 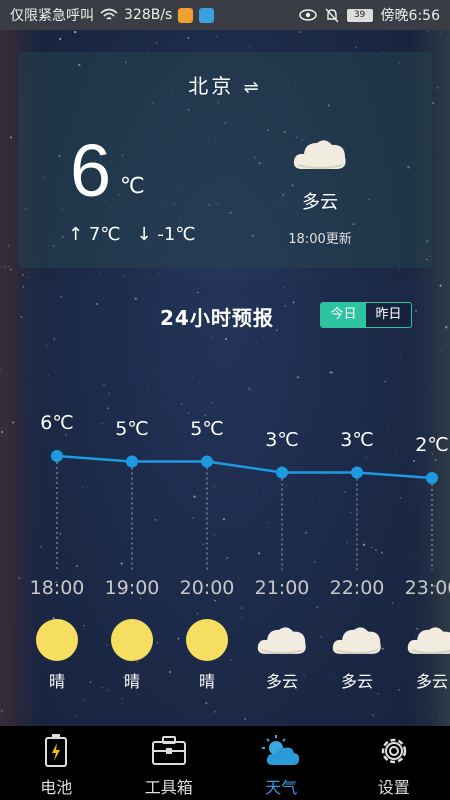 What do you see at coordinates (432, 445) in the screenshot?
I see `hourly-temp: 2℃` at bounding box center [432, 445].